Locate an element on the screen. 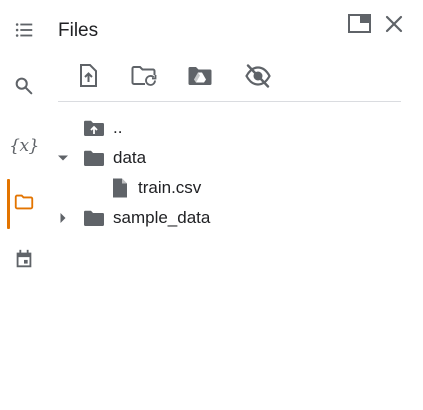 The height and width of the screenshot is (410, 423). upload-file-icon is located at coordinates (88, 78).